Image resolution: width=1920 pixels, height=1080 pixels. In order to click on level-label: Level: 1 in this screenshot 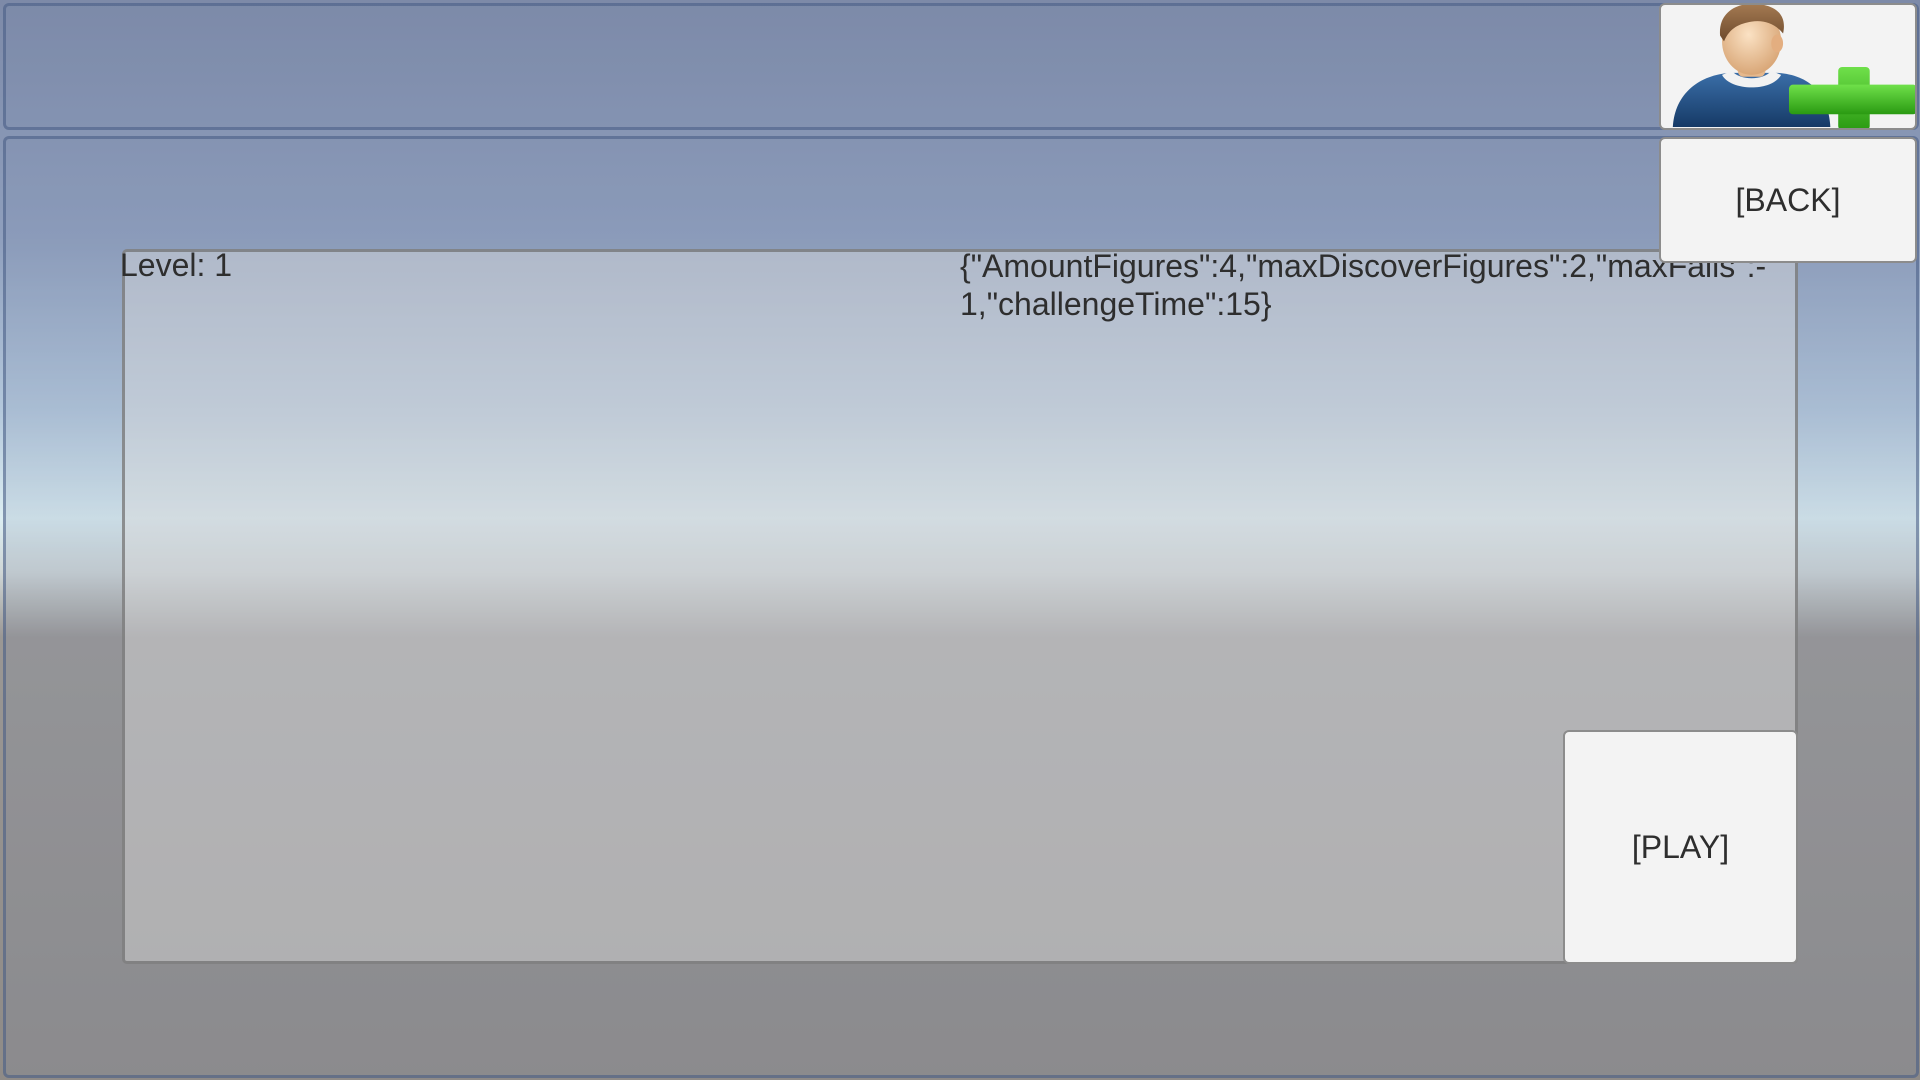, I will do `click(176, 265)`.